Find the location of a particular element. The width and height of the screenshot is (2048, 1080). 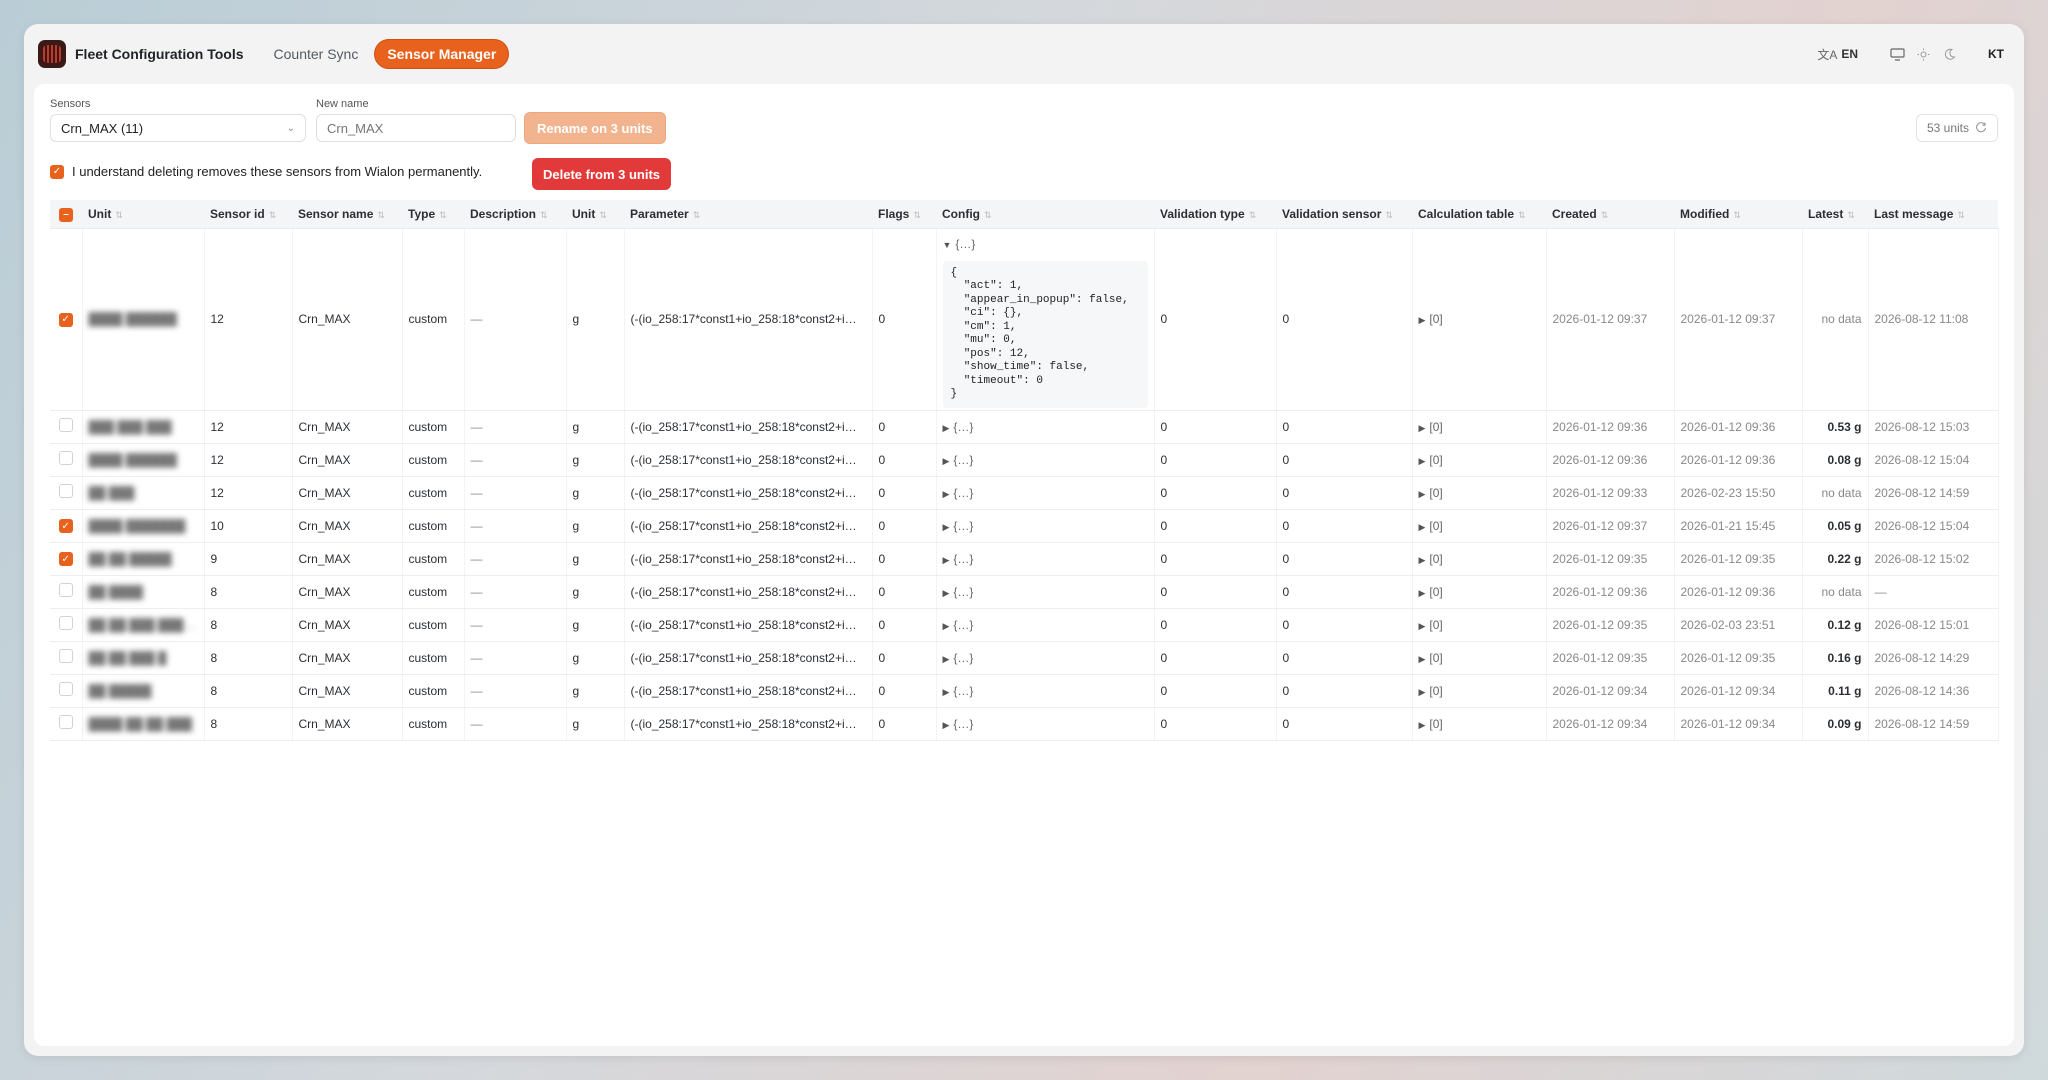

column-header-created: Created ⇅ is located at coordinates (1610, 214).